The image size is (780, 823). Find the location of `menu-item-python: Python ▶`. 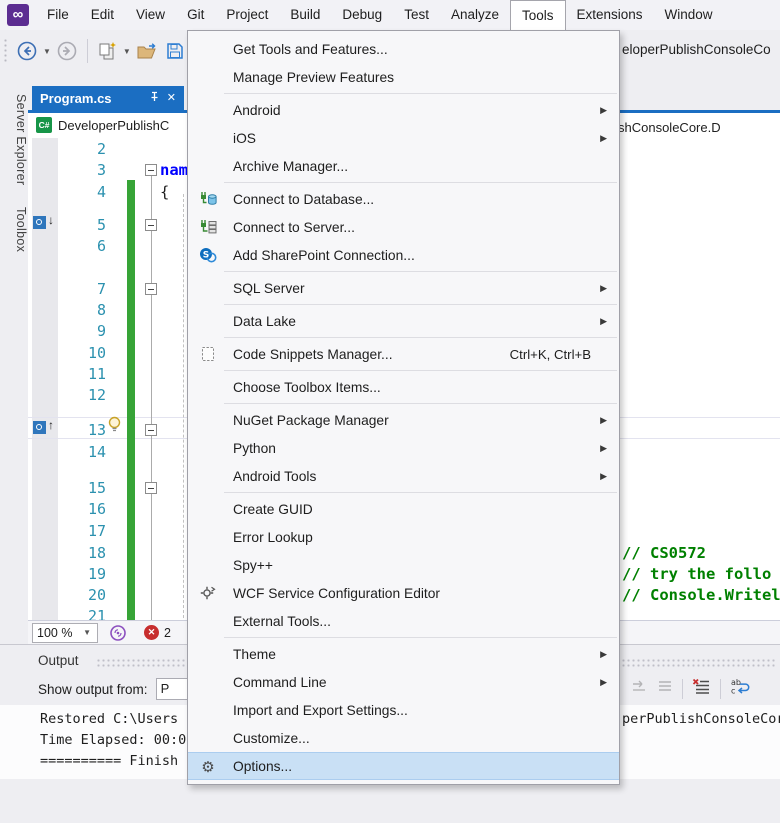

menu-item-python: Python ▶ is located at coordinates (403, 448).